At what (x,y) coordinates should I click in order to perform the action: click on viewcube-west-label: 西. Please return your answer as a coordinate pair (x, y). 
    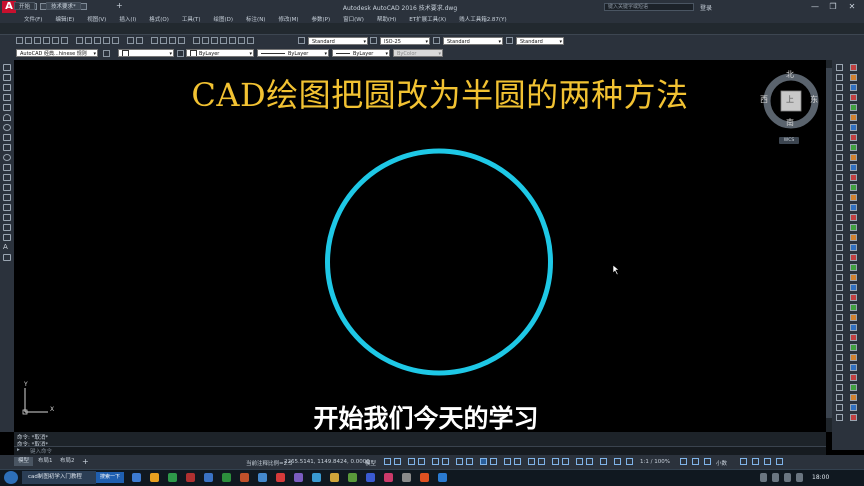
    Looking at the image, I should click on (764, 99).